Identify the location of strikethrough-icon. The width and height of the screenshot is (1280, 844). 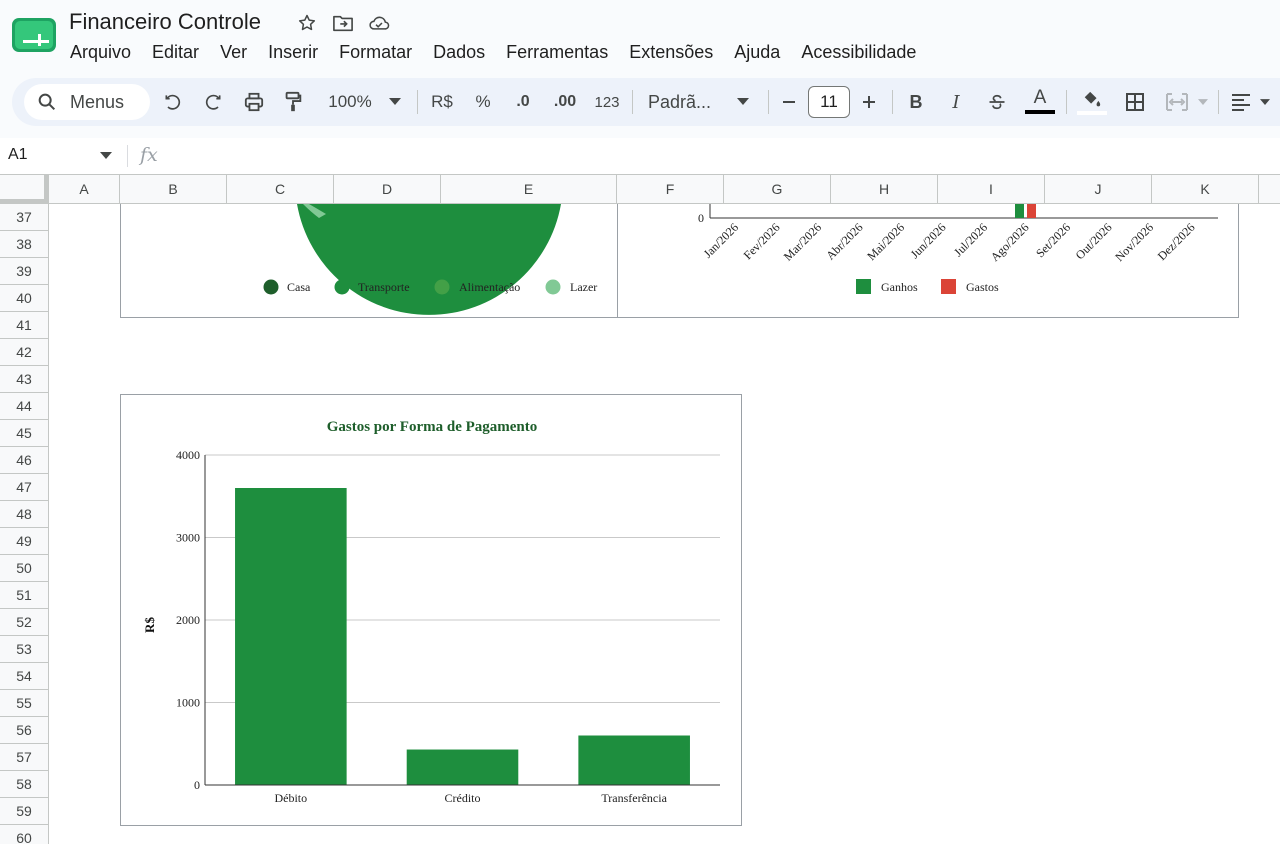
(997, 102).